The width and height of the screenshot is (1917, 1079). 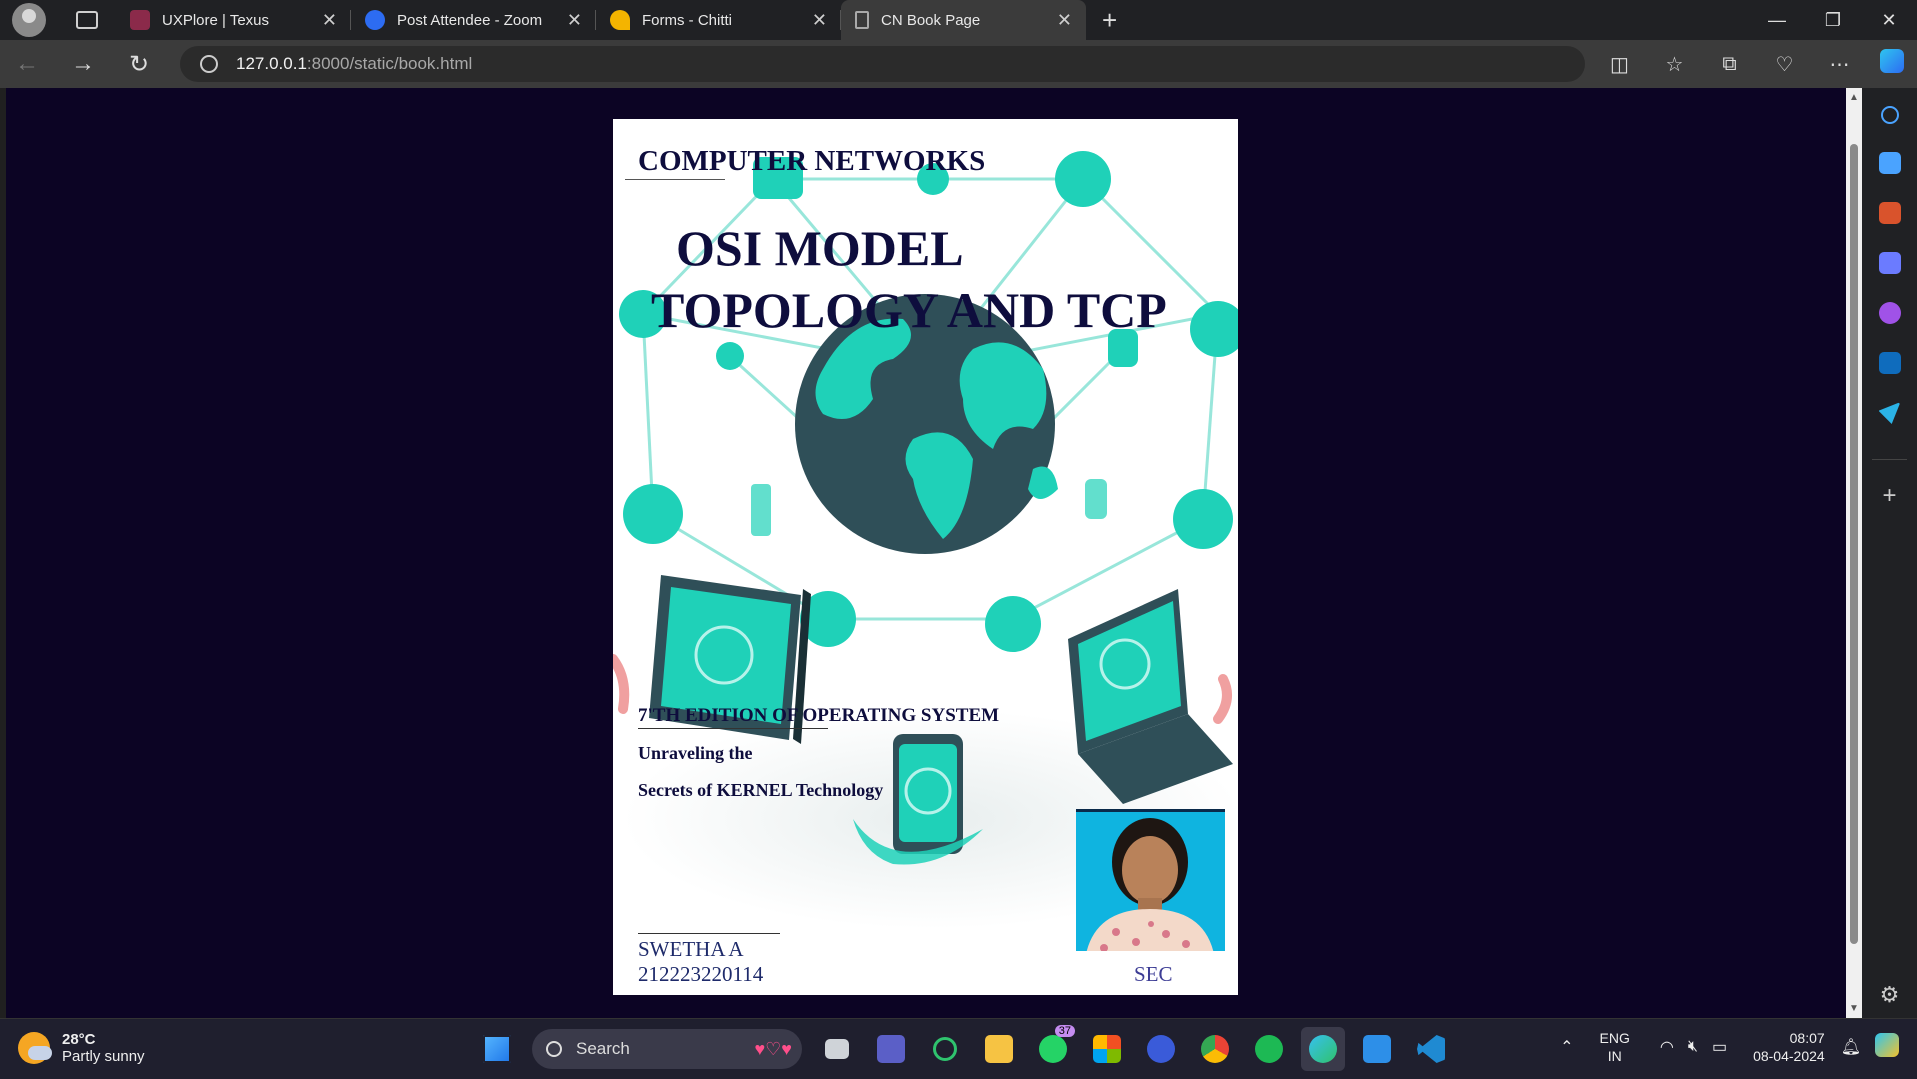 I want to click on region-code: IN, so click(x=1614, y=1056).